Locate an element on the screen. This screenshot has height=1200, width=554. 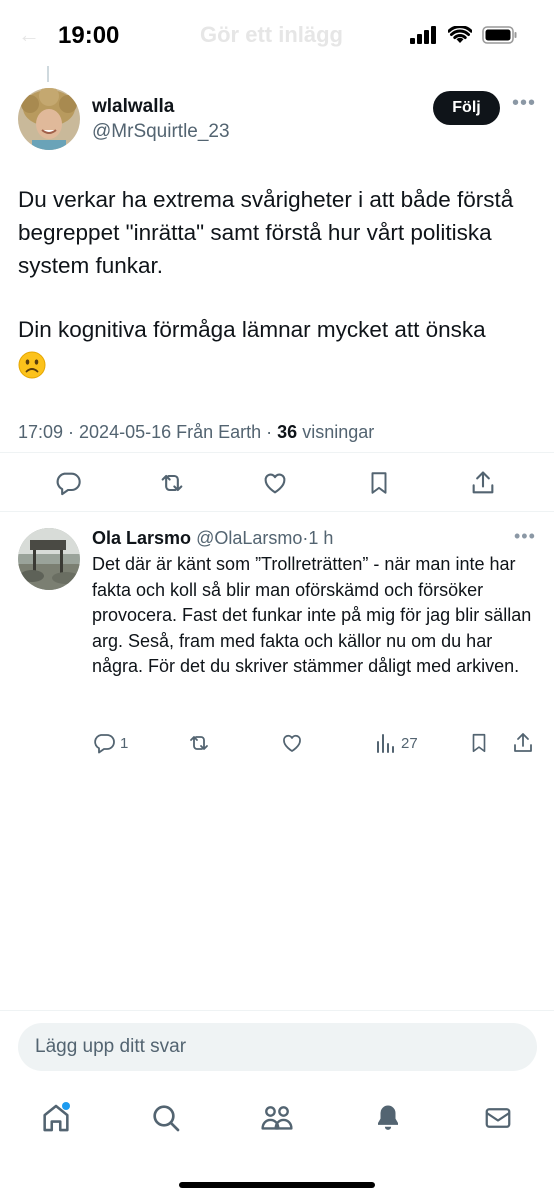
arrow-left-icon: ← is located at coordinates (29, 35).